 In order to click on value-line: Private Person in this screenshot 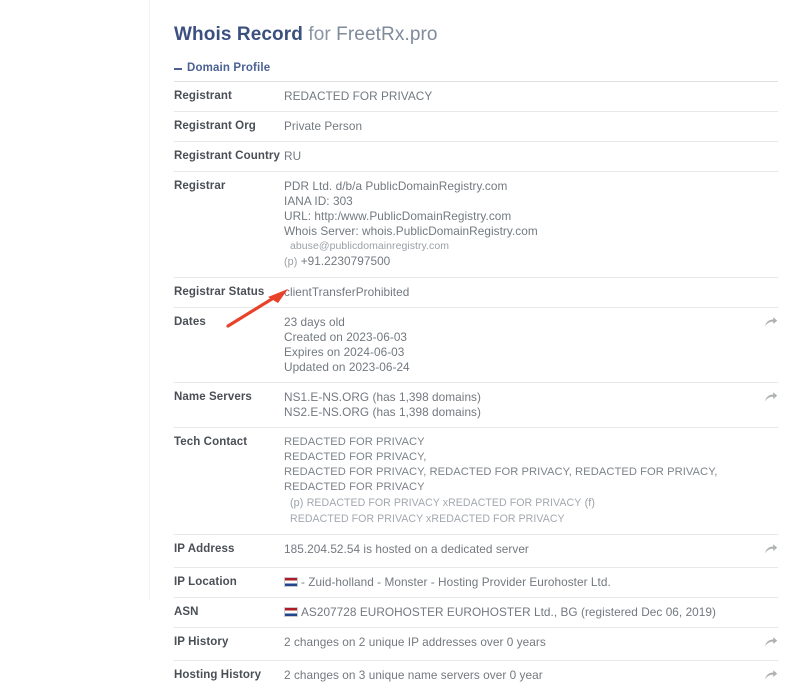, I will do `click(518, 126)`.